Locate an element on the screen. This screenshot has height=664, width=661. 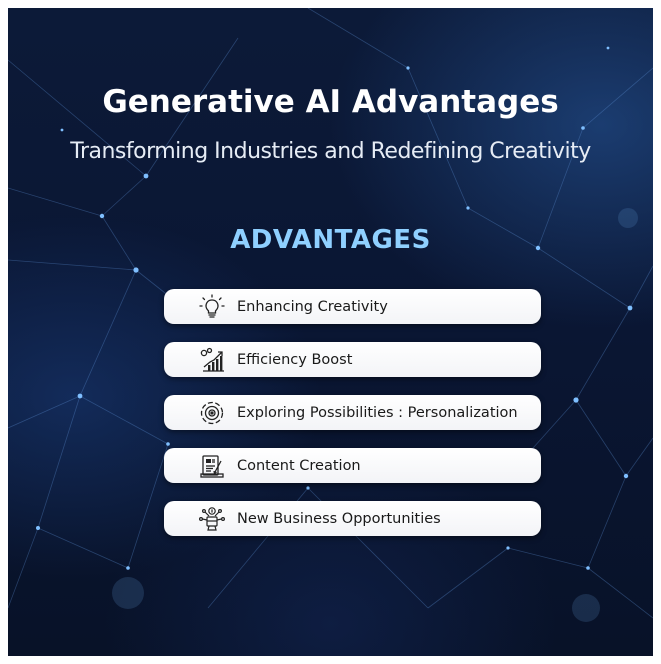
gears-chart-icon is located at coordinates (212, 360).